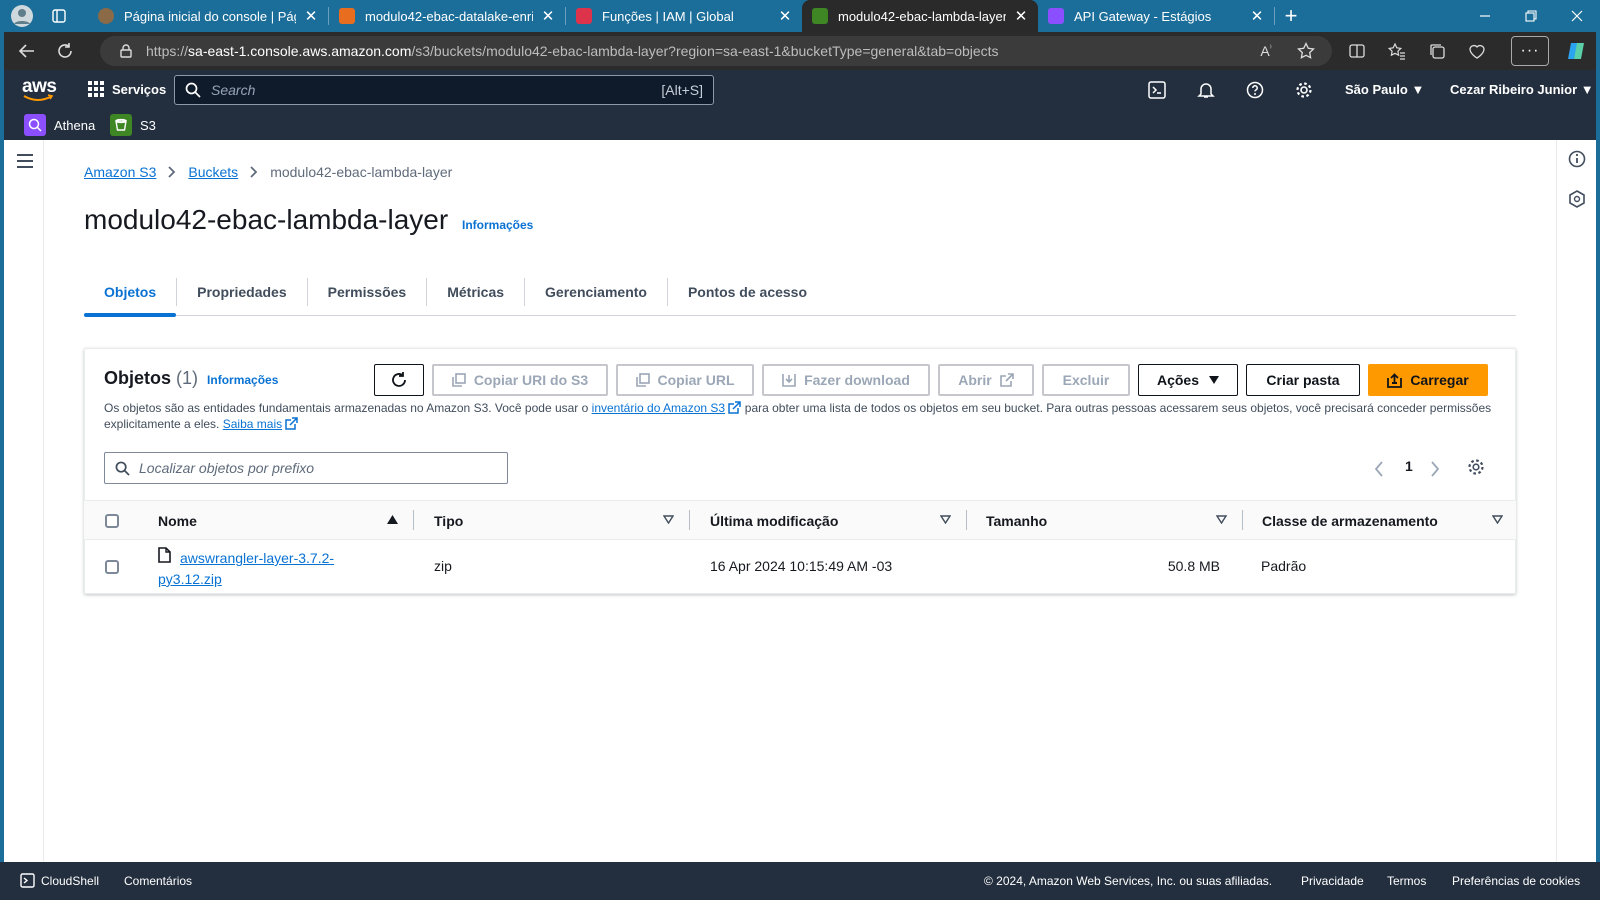 This screenshot has width=1600, height=900. Describe the element at coordinates (133, 125) in the screenshot. I see `favorite-s3: S3` at that location.